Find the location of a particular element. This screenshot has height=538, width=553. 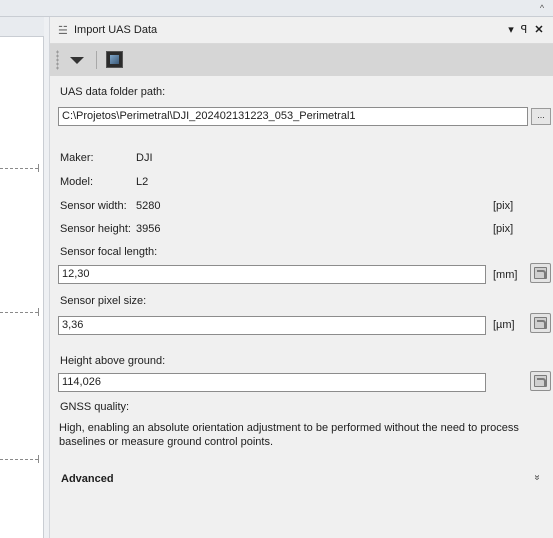

advanced-section-header: Advanced is located at coordinates (87, 479).